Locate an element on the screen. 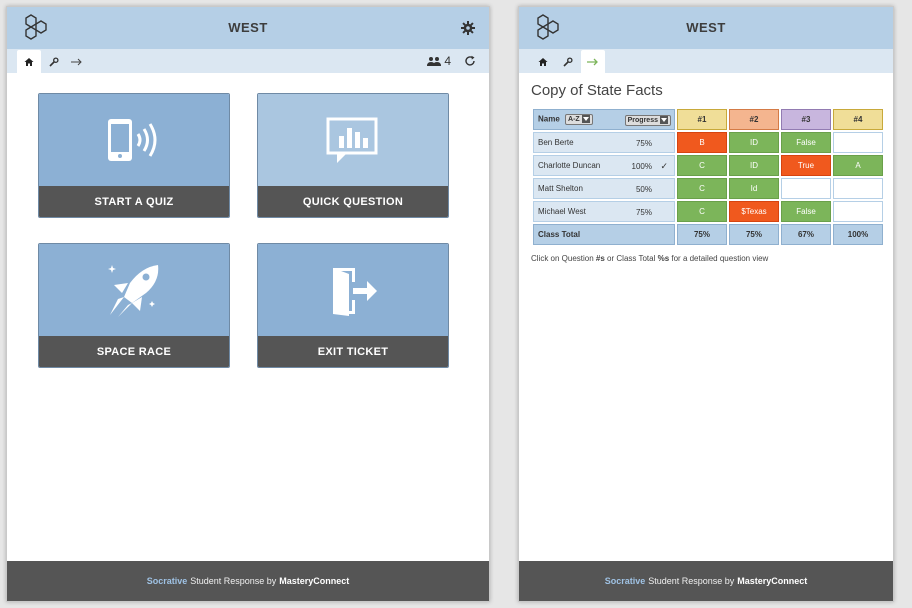 Image resolution: width=912 pixels, height=608 pixels. student-name: Charlotte Duncan is located at coordinates (569, 165).